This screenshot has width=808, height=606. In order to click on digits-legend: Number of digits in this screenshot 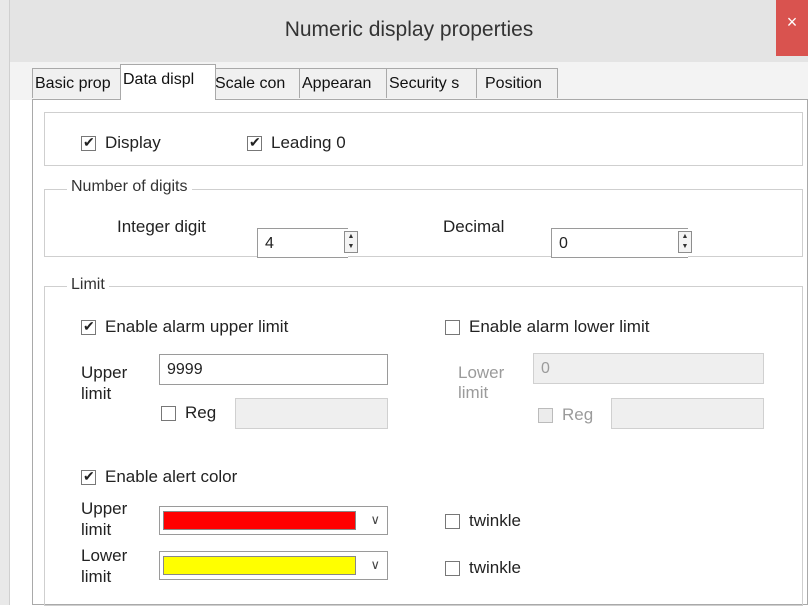, I will do `click(129, 187)`.